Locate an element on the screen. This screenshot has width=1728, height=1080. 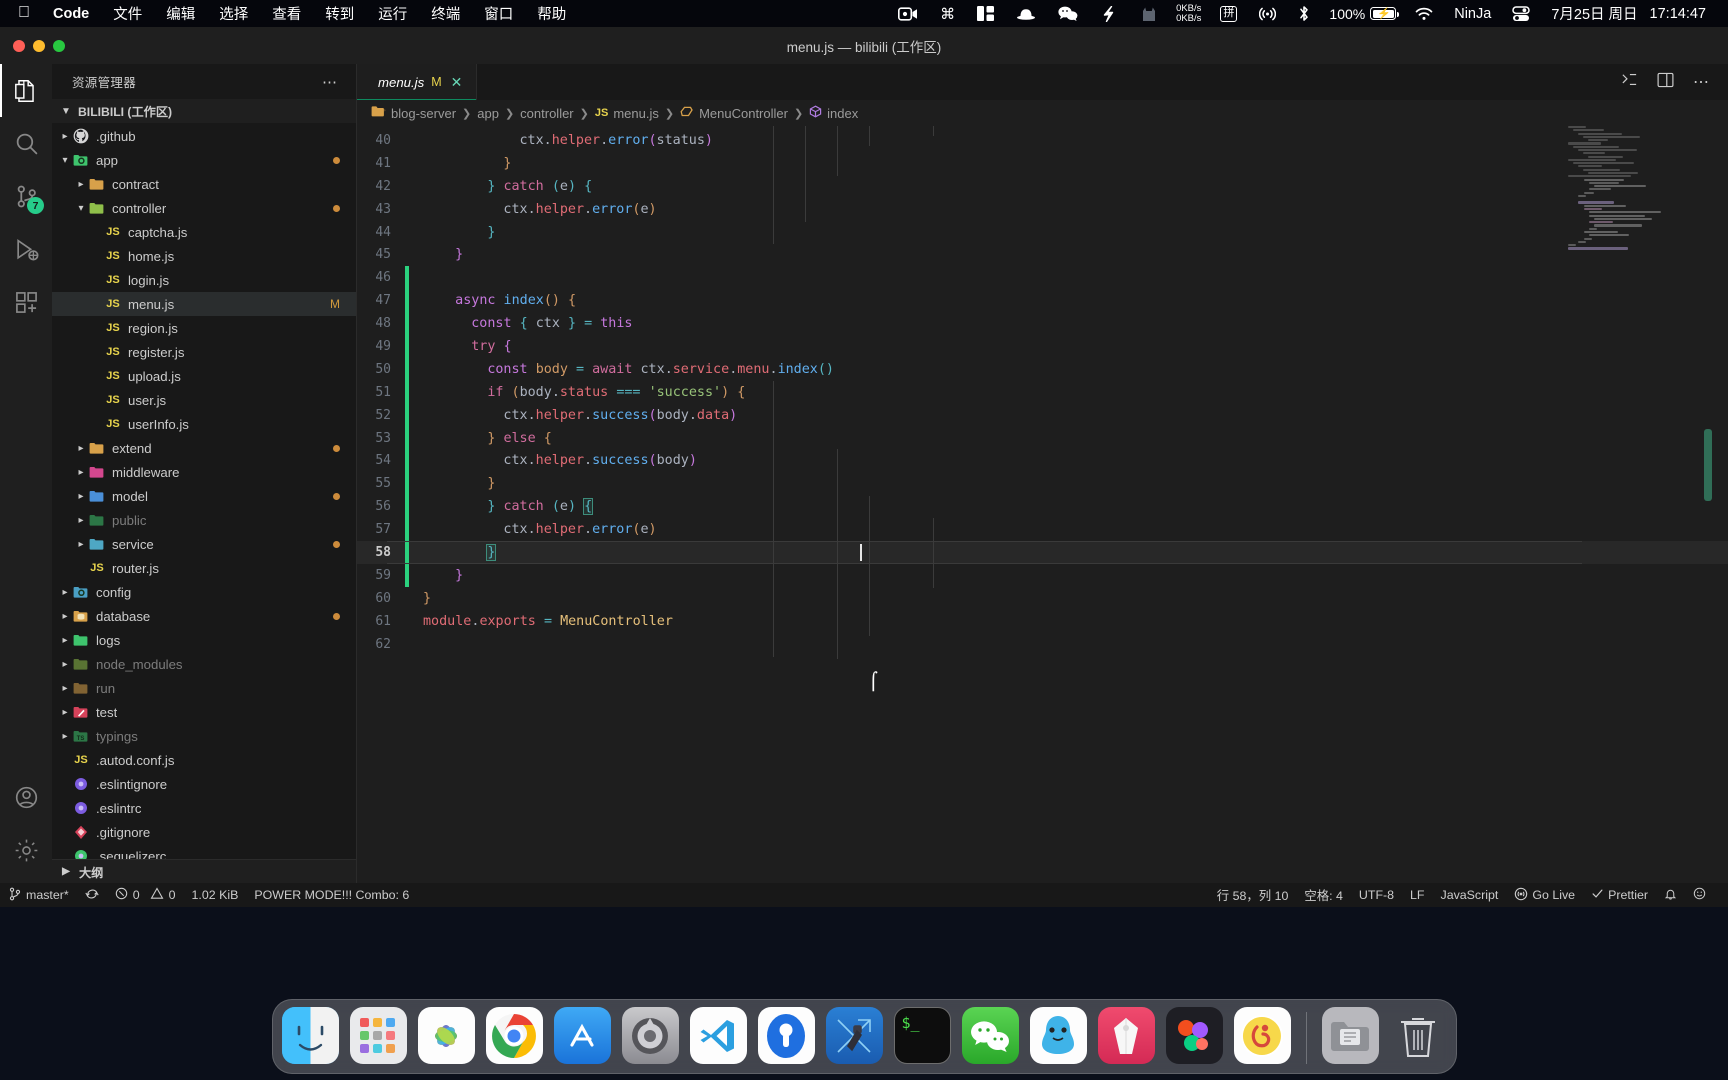
breadcrumb-item-blog-server: blog-server is located at coordinates (413, 113).